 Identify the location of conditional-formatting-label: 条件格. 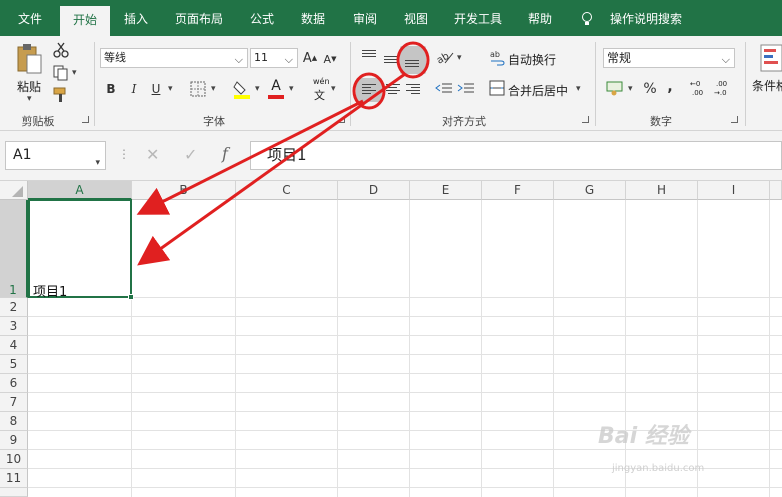
(767, 85).